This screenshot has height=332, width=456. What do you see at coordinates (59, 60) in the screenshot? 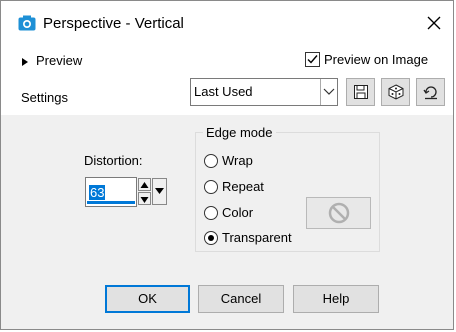
I see `preview-label: Preview` at bounding box center [59, 60].